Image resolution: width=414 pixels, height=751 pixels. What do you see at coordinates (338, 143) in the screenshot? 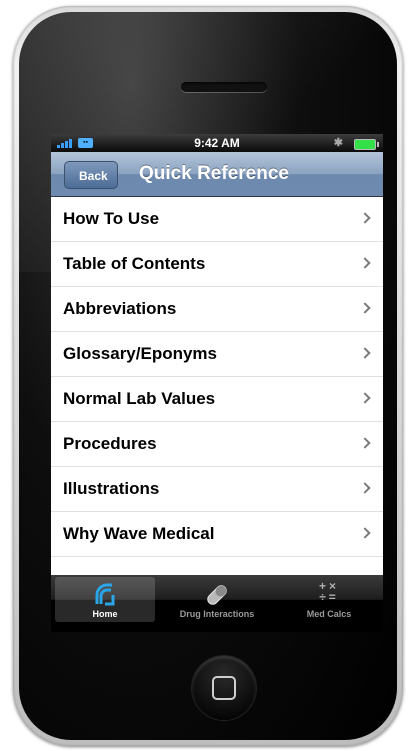
I see `bluetooth-icon: ✱` at bounding box center [338, 143].